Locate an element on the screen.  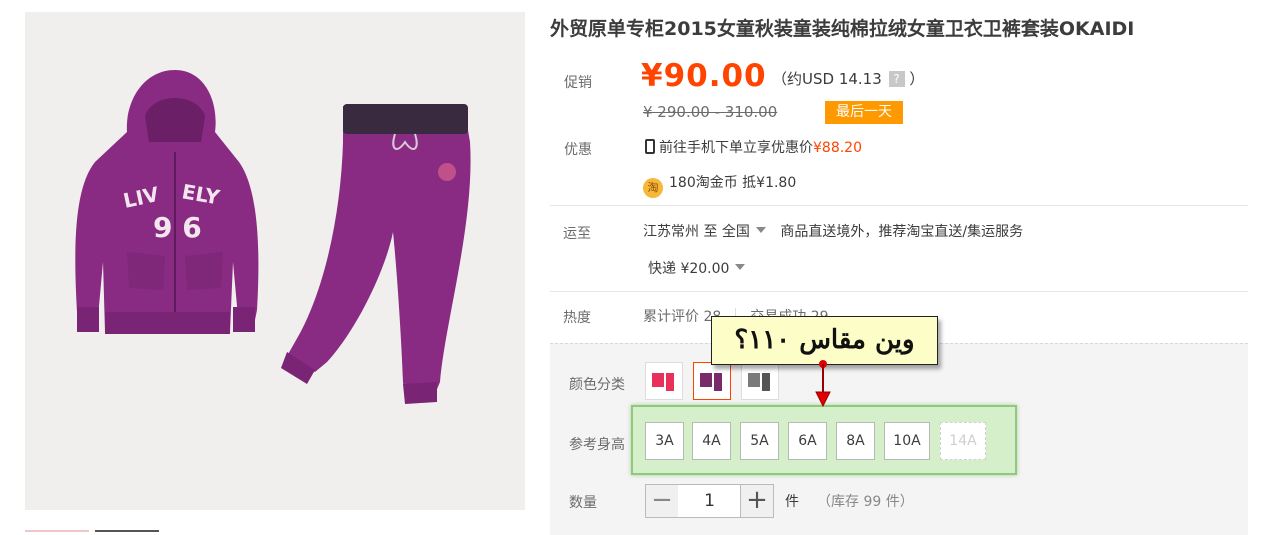
usd-approx-text: （约USD 14.13 is located at coordinates (827, 79).